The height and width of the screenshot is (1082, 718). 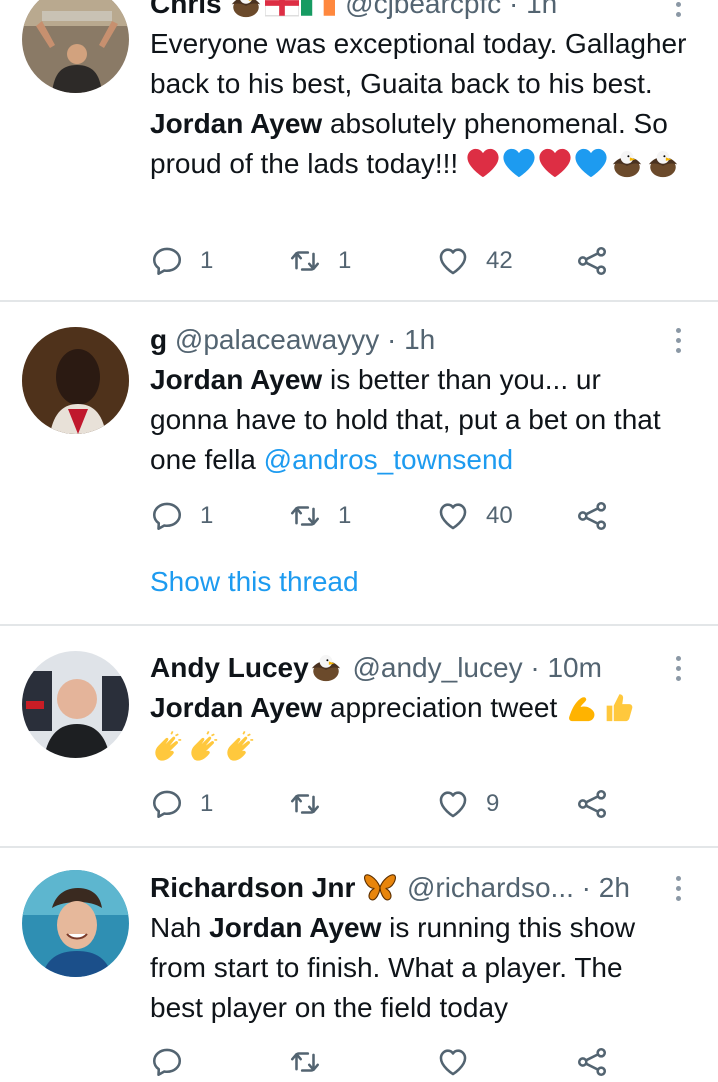 What do you see at coordinates (385, 1062) in the screenshot?
I see `tweet-actions` at bounding box center [385, 1062].